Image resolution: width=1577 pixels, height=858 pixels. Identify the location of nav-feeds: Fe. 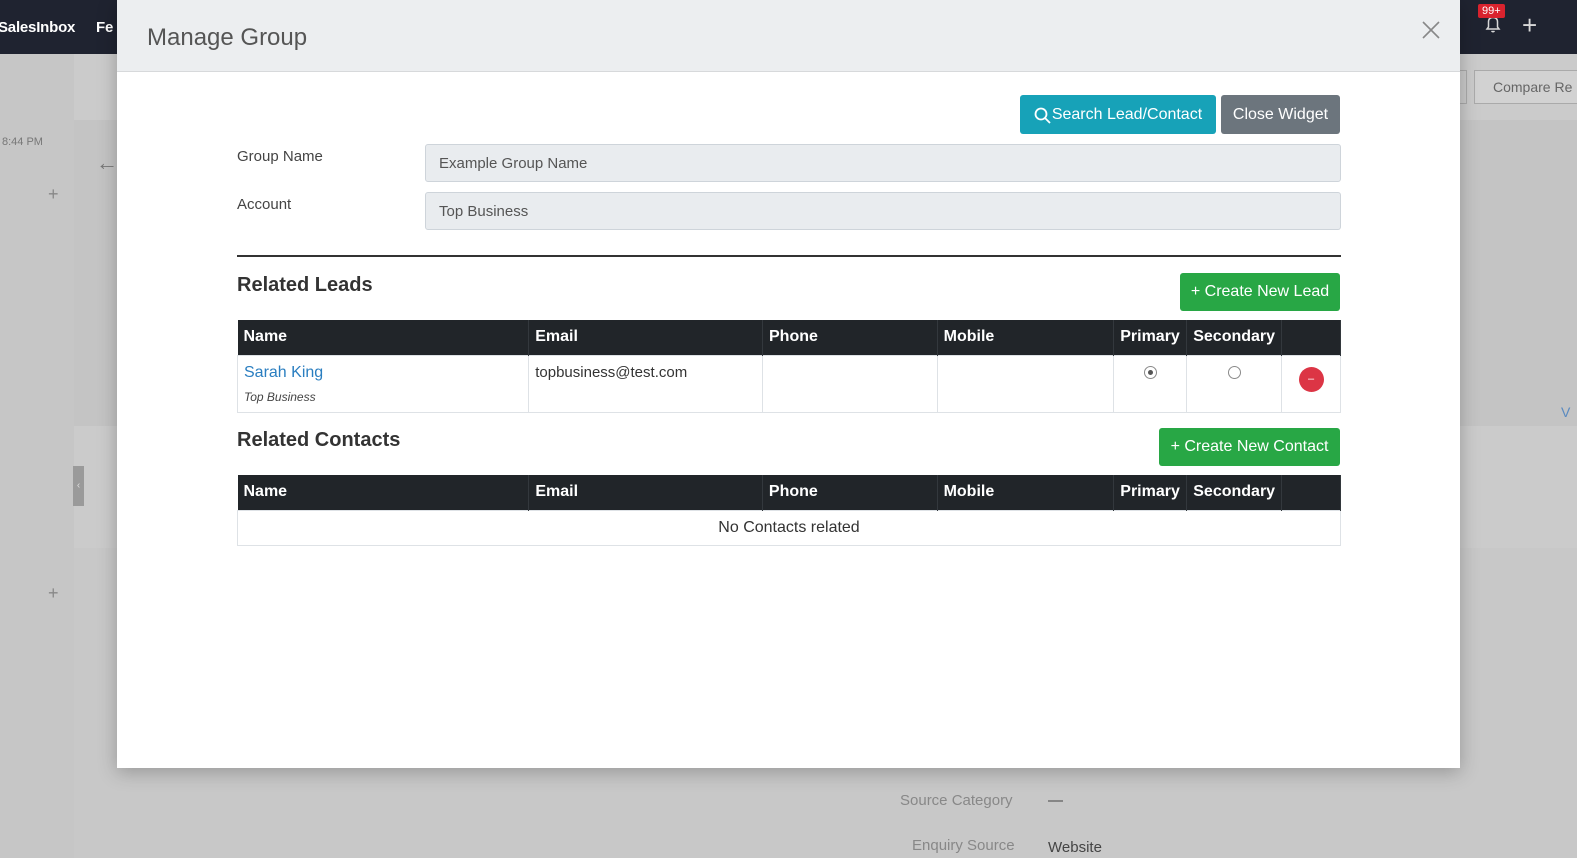
(104, 27).